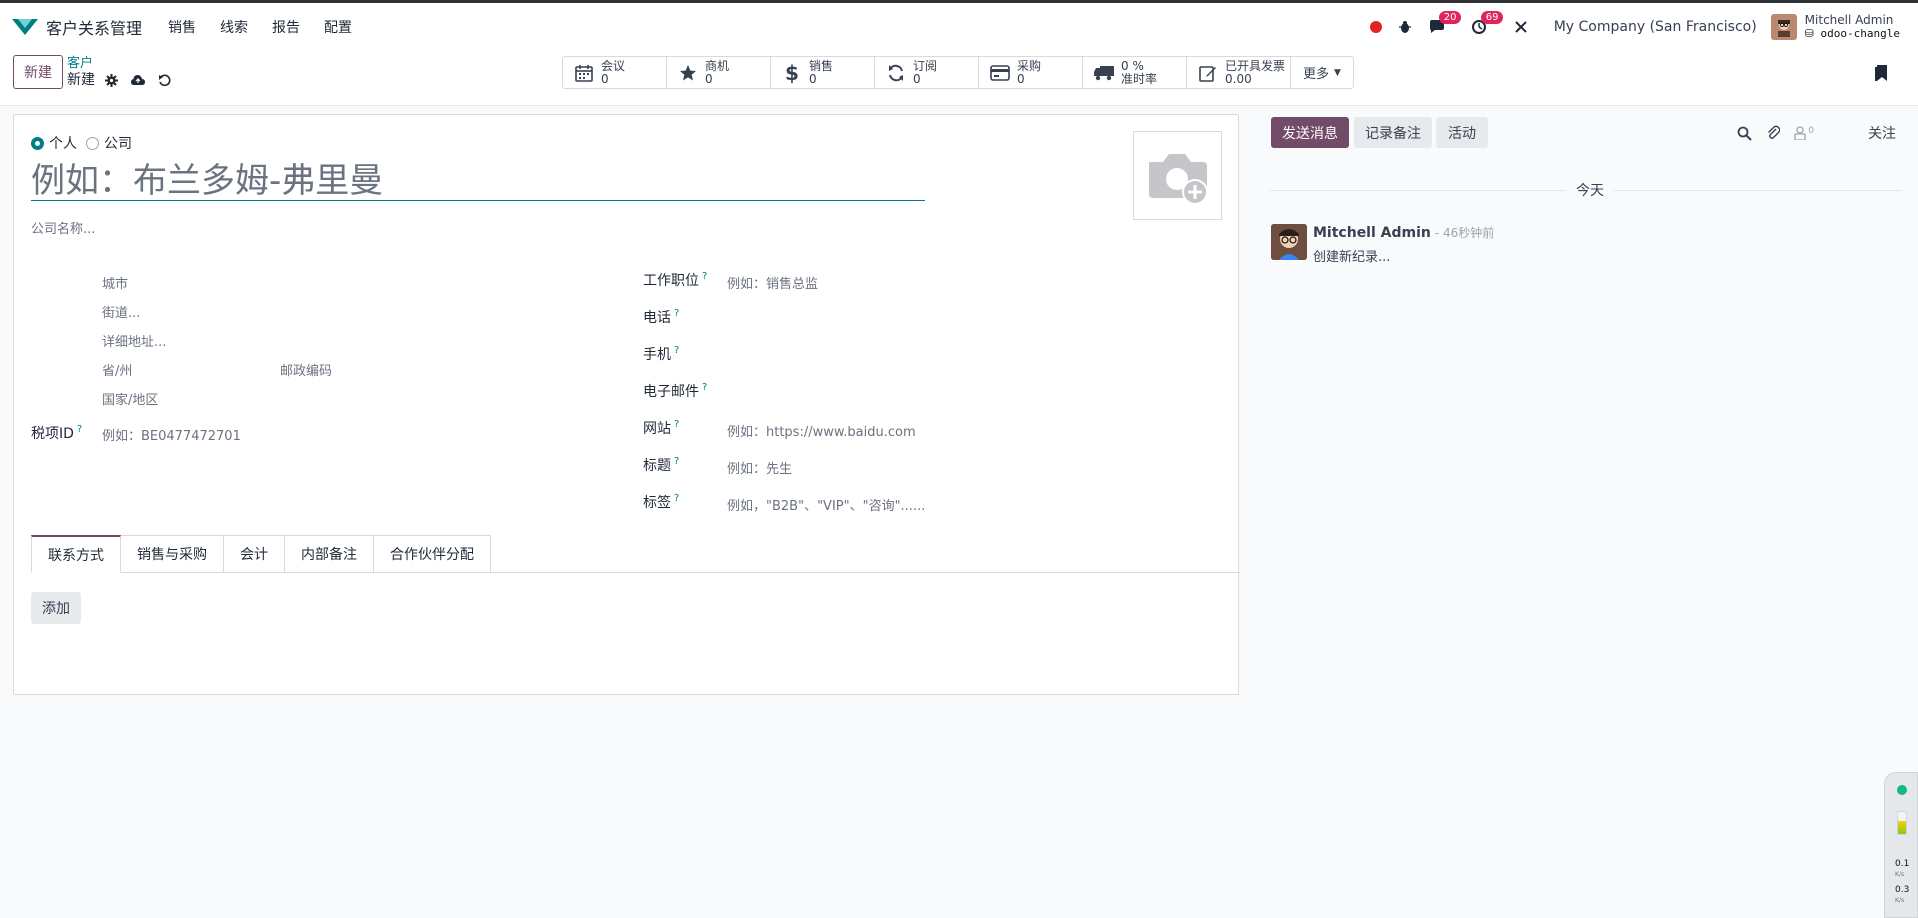  Describe the element at coordinates (286, 27) in the screenshot. I see `menu-reporting: 报告` at that location.